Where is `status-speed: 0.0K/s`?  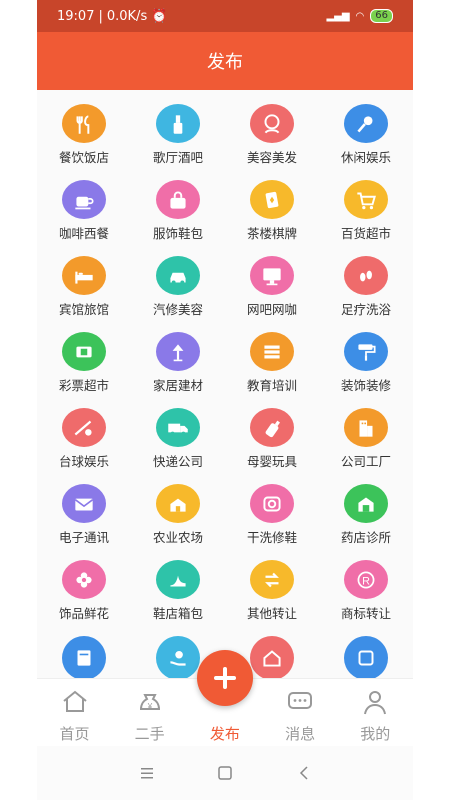 status-speed: 0.0K/s is located at coordinates (127, 16).